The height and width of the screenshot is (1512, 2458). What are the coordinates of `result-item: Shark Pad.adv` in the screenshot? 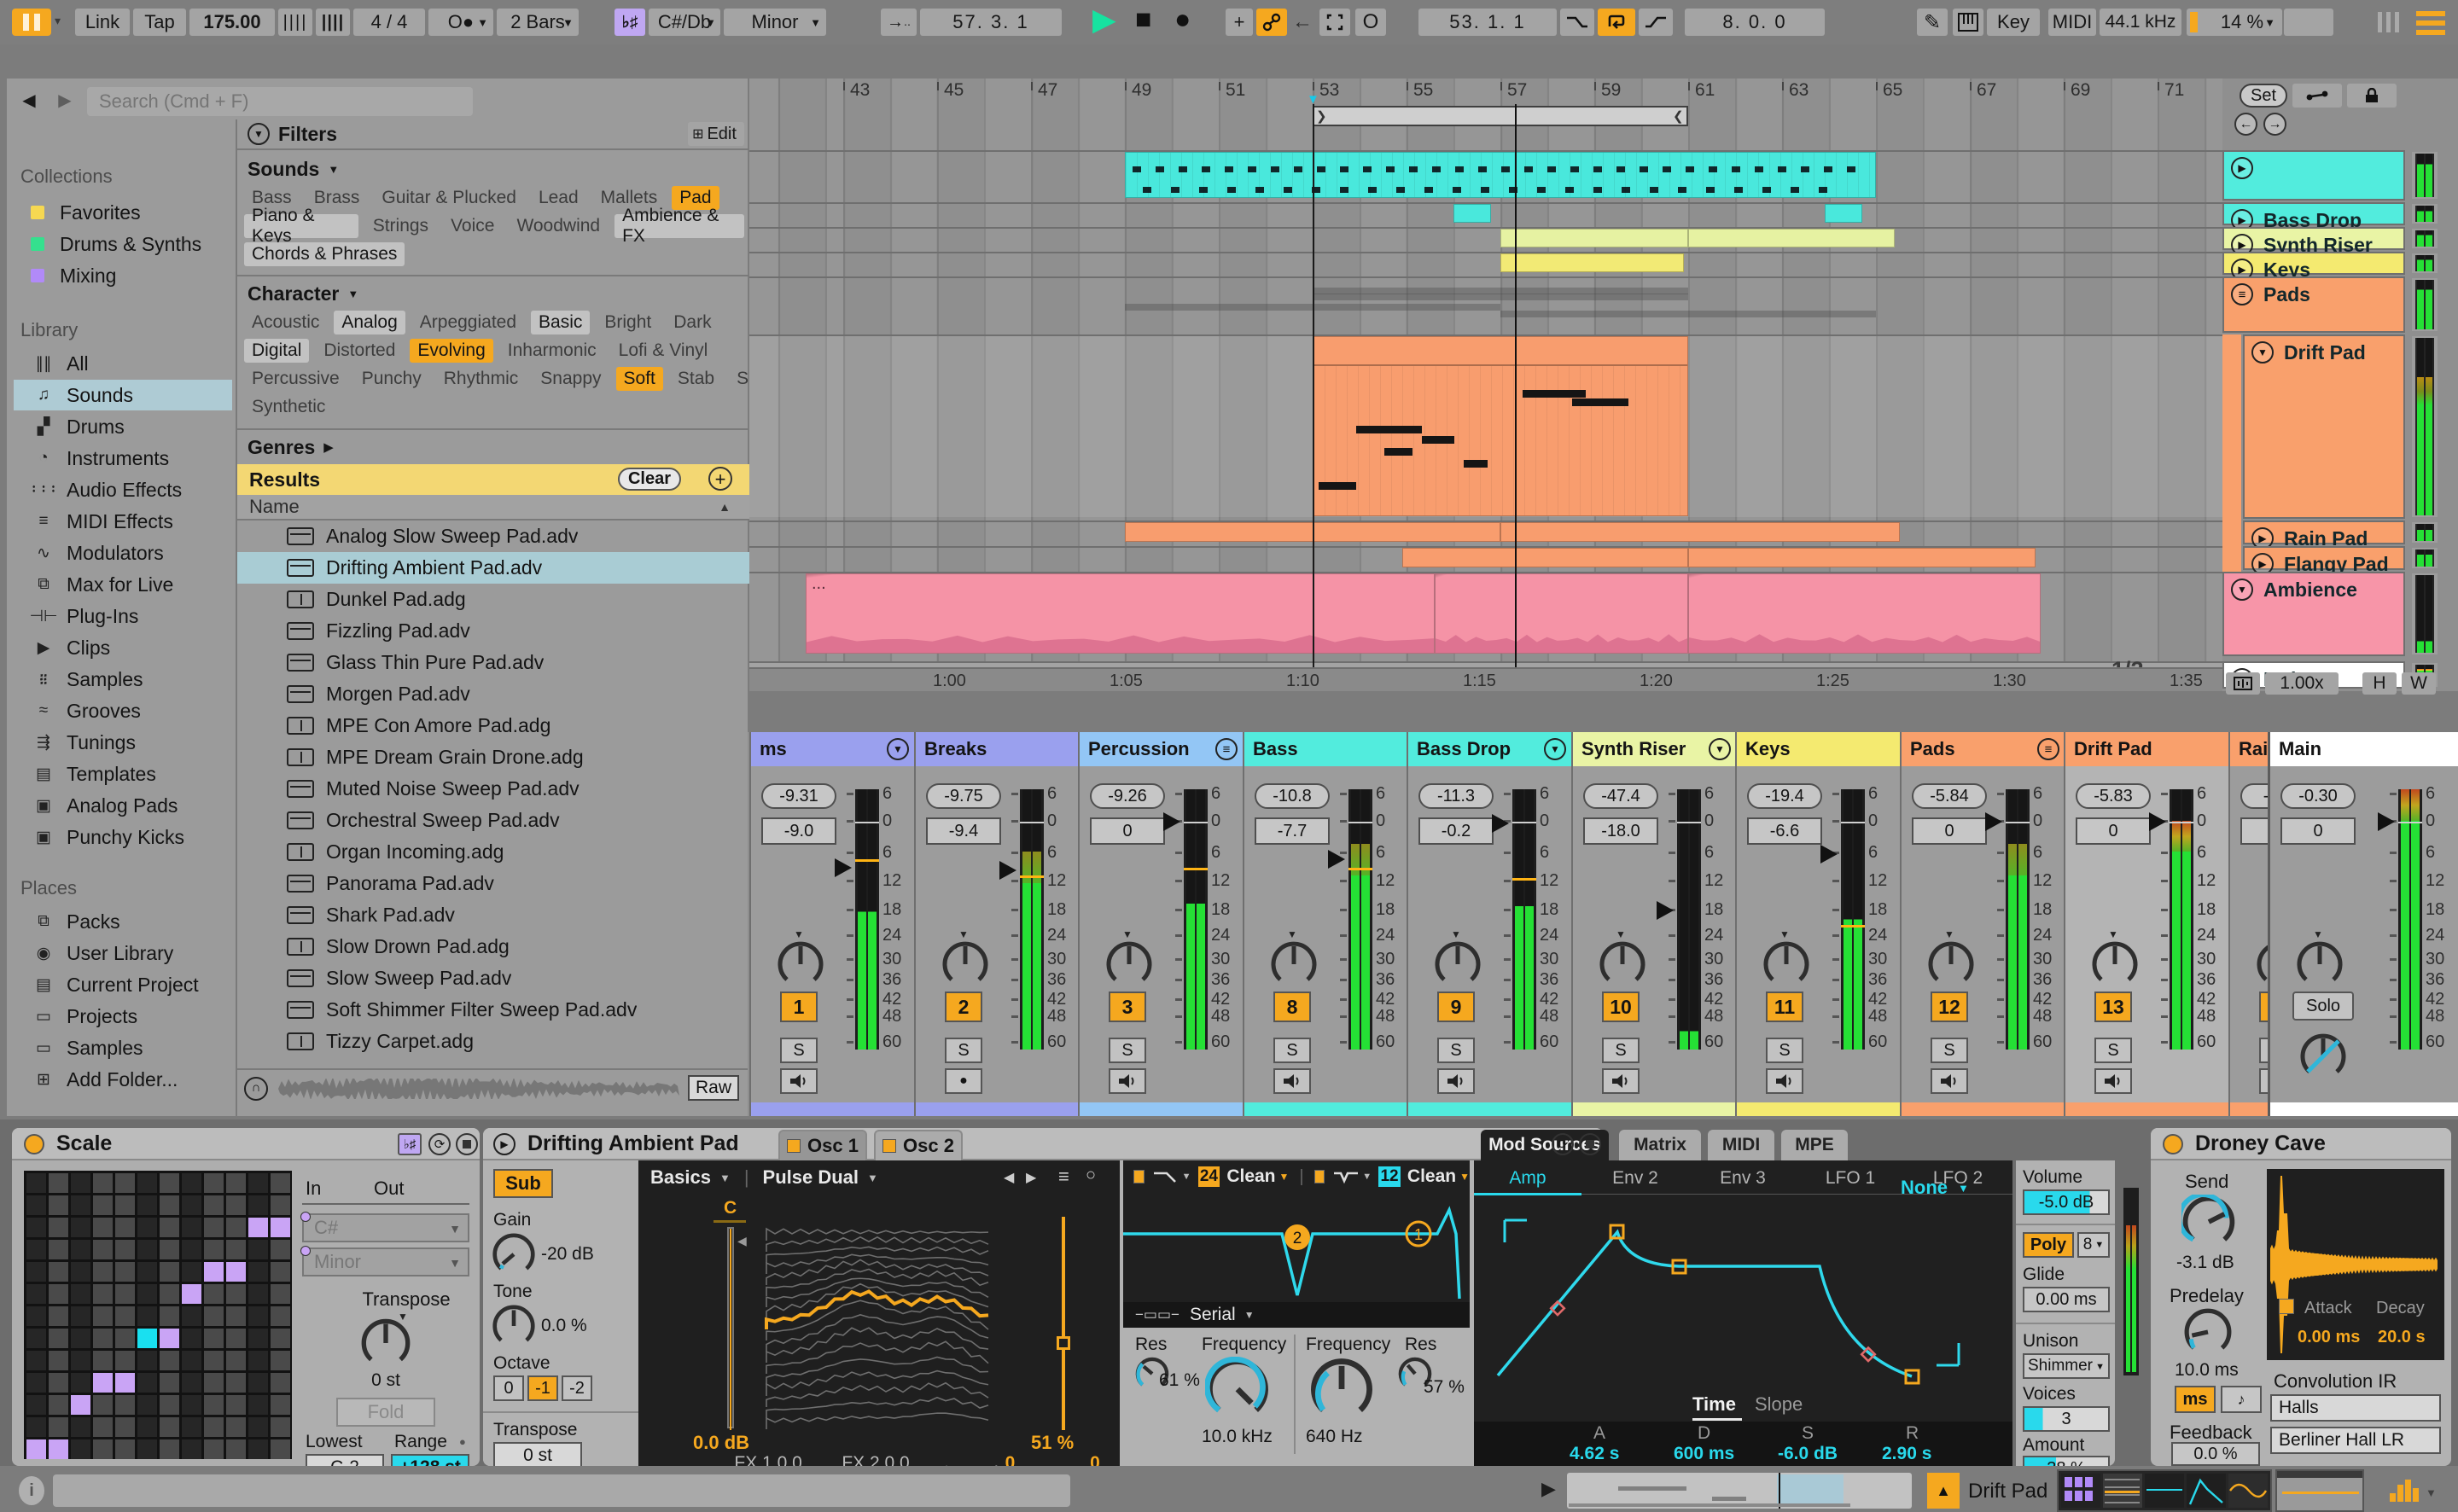 It's located at (493, 915).